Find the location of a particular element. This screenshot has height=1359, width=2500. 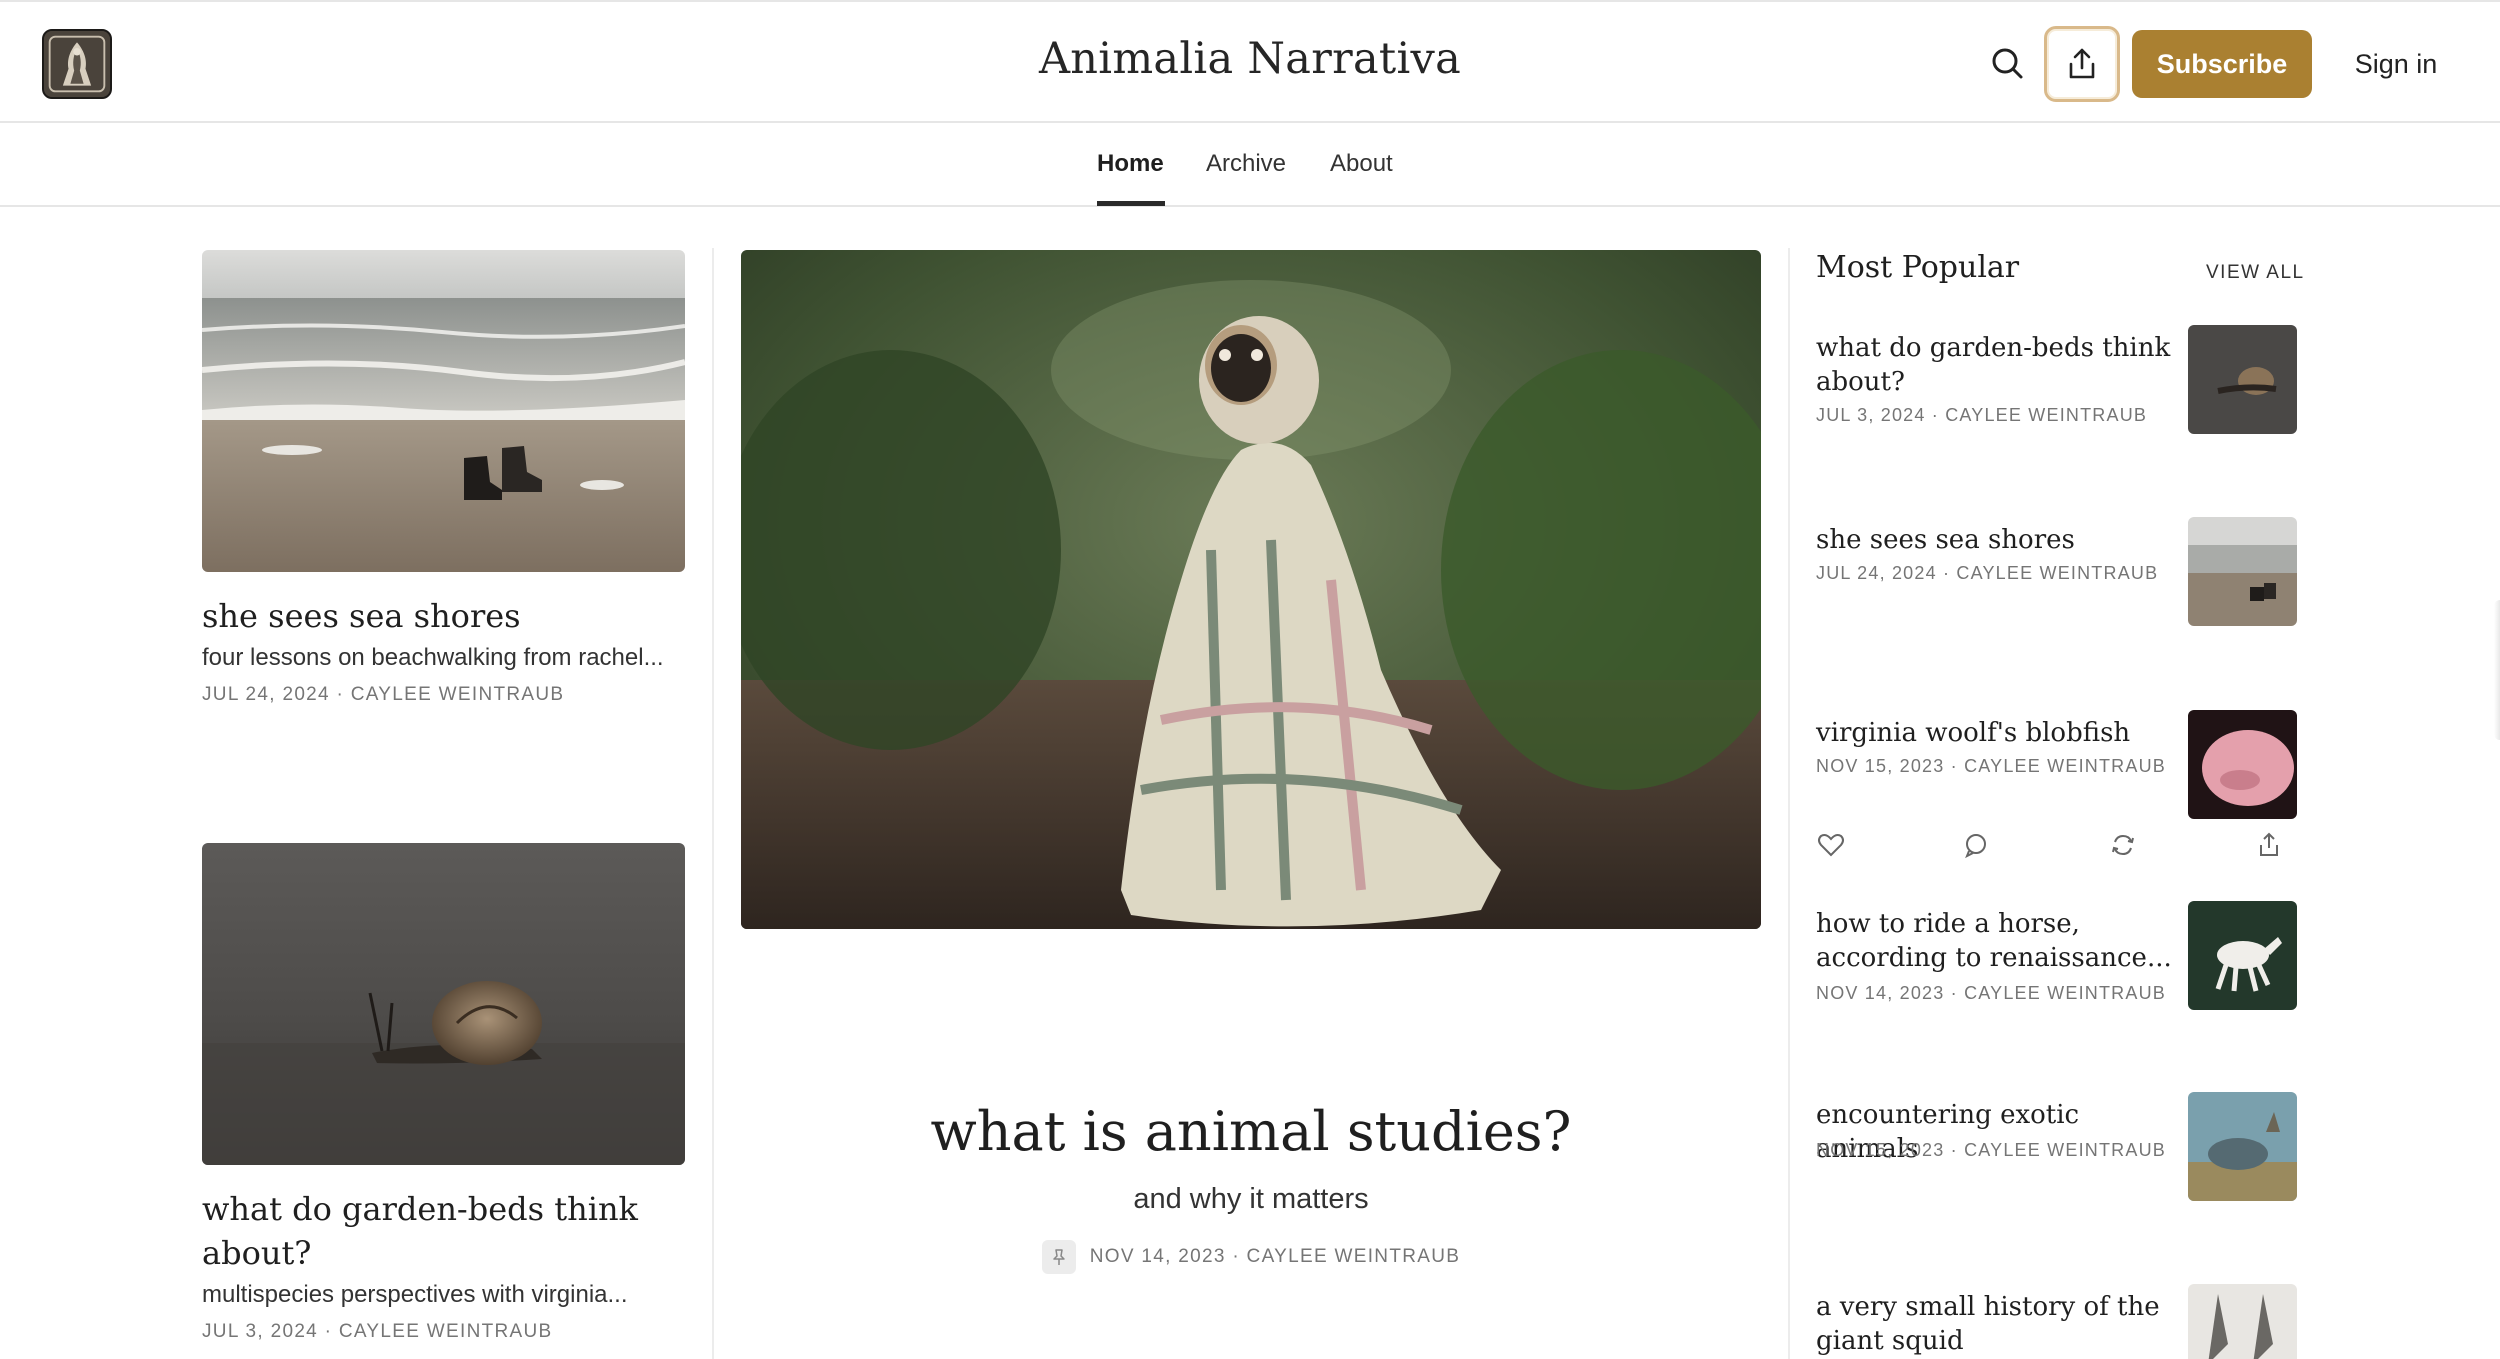

search-icon is located at coordinates (2007, 63).